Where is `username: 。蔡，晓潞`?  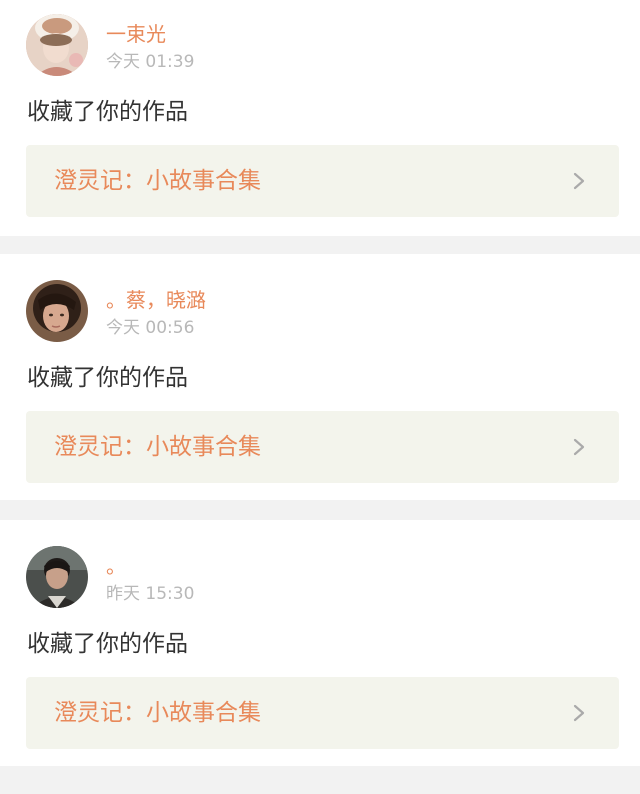 username: 。蔡，晓潞 is located at coordinates (156, 300).